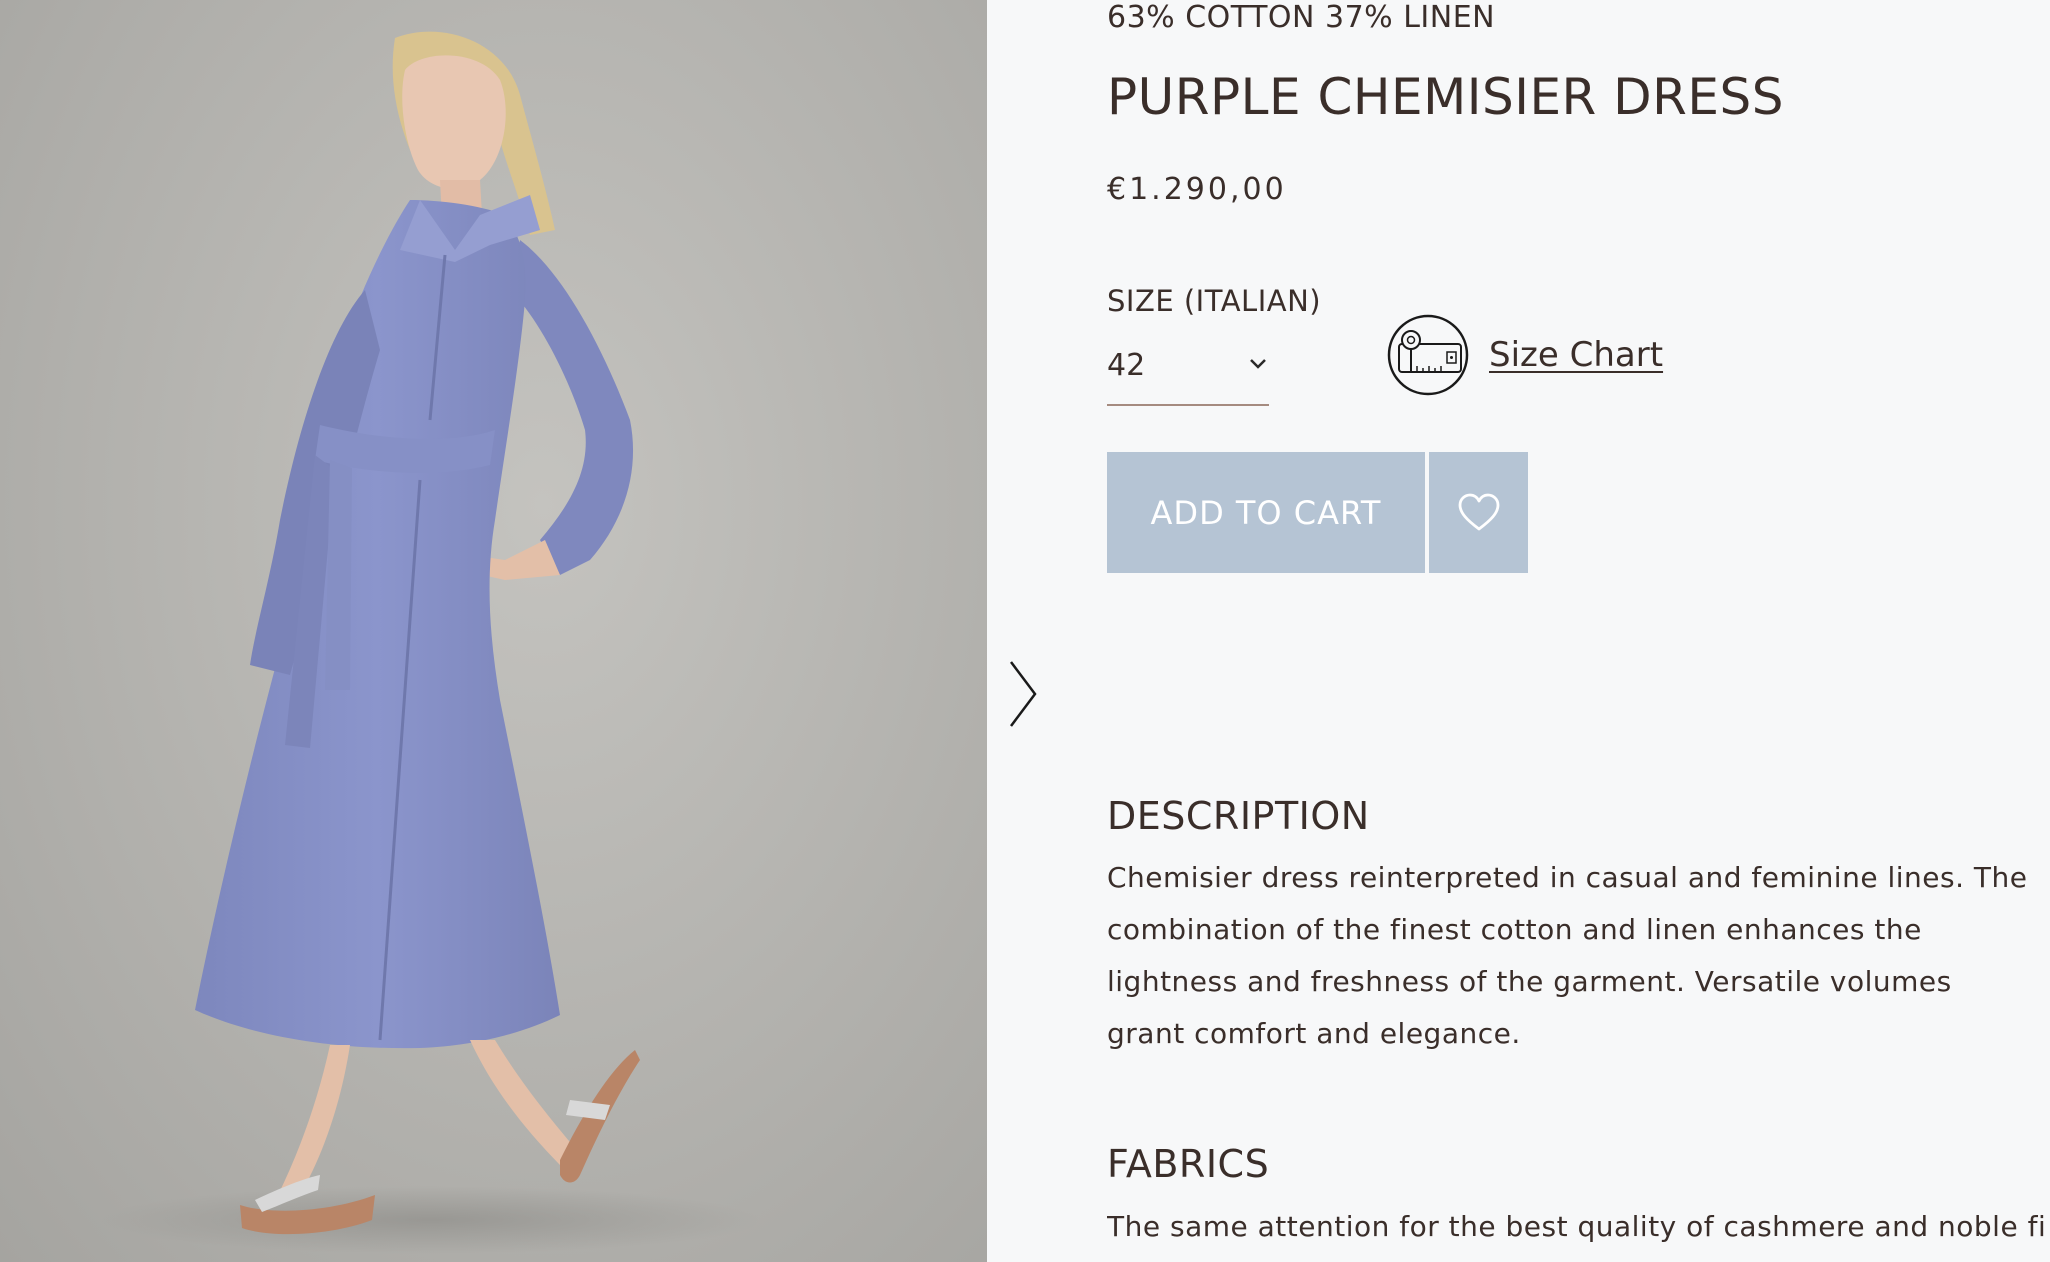  What do you see at coordinates (1188, 1164) in the screenshot?
I see `fabrics-heading: FABRICS` at bounding box center [1188, 1164].